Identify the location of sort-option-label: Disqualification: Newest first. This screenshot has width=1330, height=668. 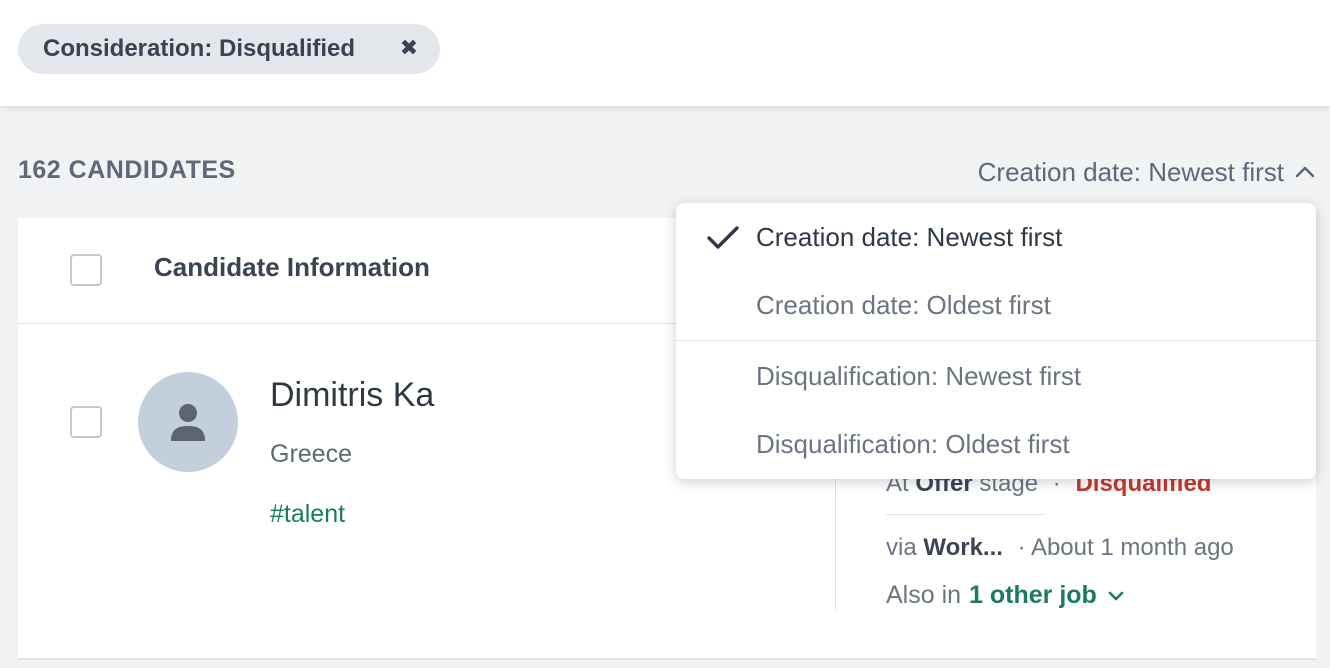
(919, 375).